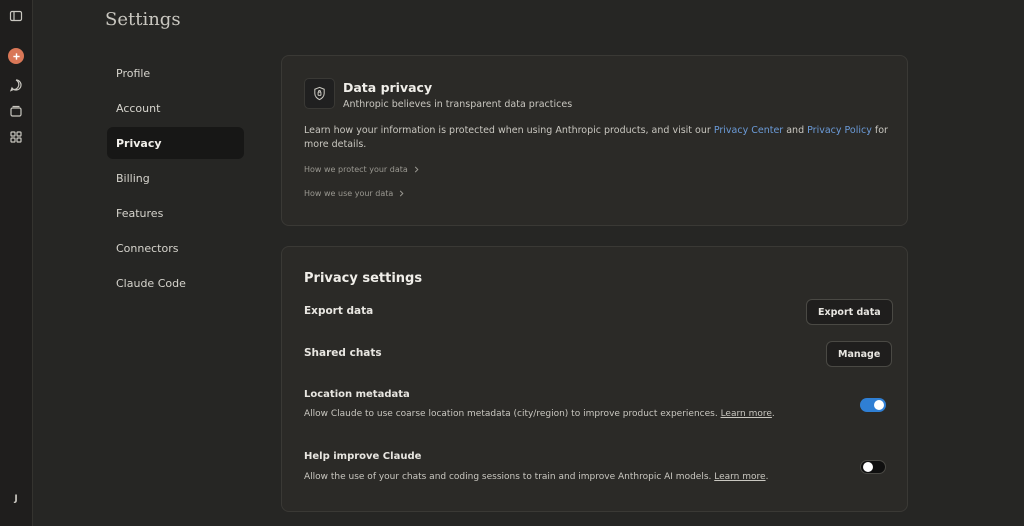 This screenshot has width=1024, height=526. What do you see at coordinates (873, 405) in the screenshot?
I see `location-metadata-toggle` at bounding box center [873, 405].